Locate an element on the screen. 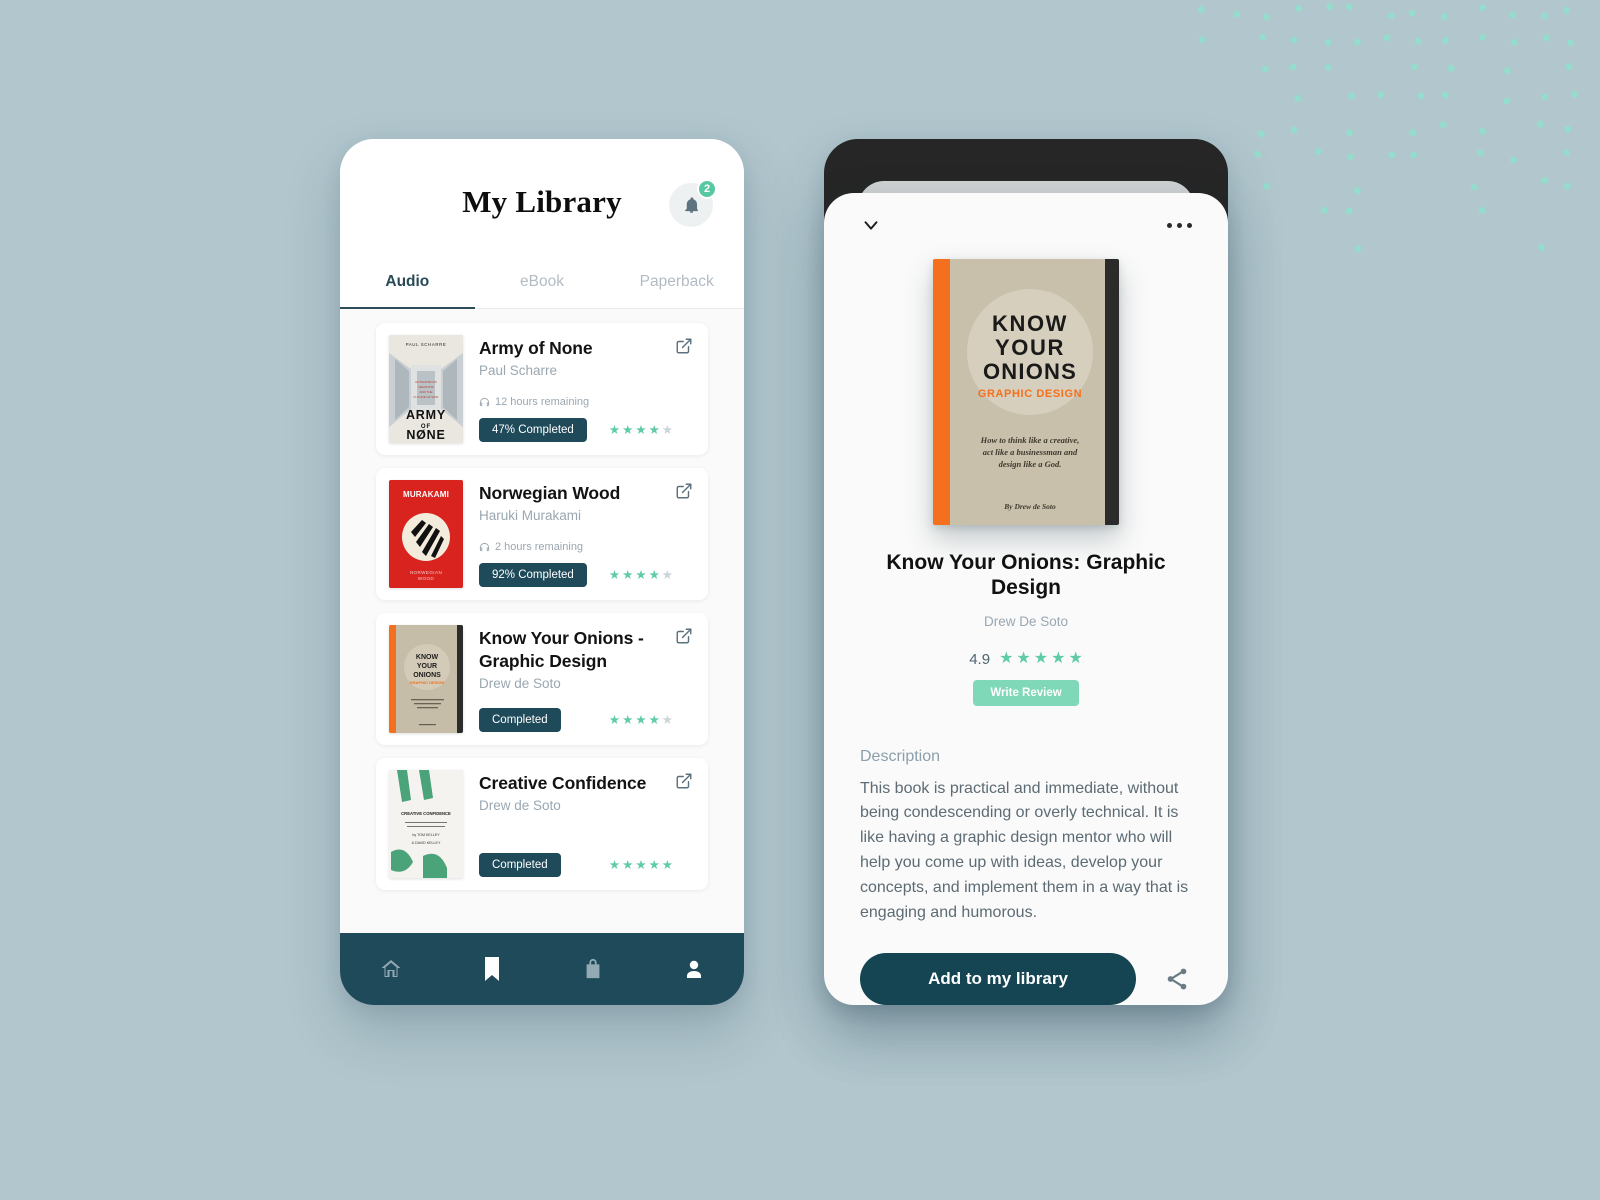 The width and height of the screenshot is (1600, 1200). svg-text: AUTONOMOUS is located at coordinates (426, 382).